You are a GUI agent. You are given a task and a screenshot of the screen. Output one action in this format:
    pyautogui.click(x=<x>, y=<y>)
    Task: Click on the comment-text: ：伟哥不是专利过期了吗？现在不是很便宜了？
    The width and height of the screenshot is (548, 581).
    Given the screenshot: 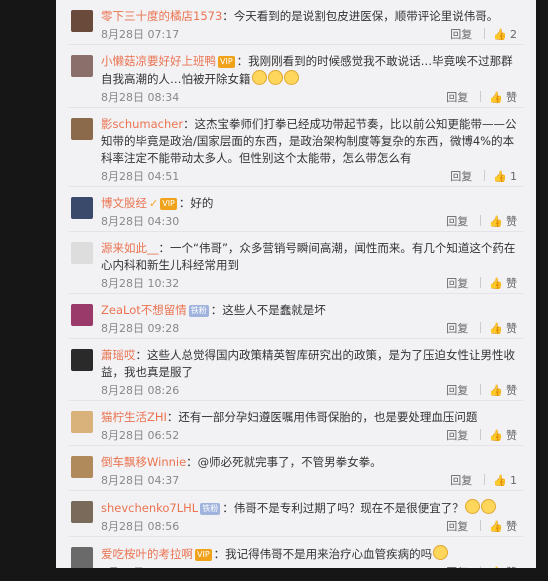 What is the action you would take?
    pyautogui.click(x=343, y=508)
    